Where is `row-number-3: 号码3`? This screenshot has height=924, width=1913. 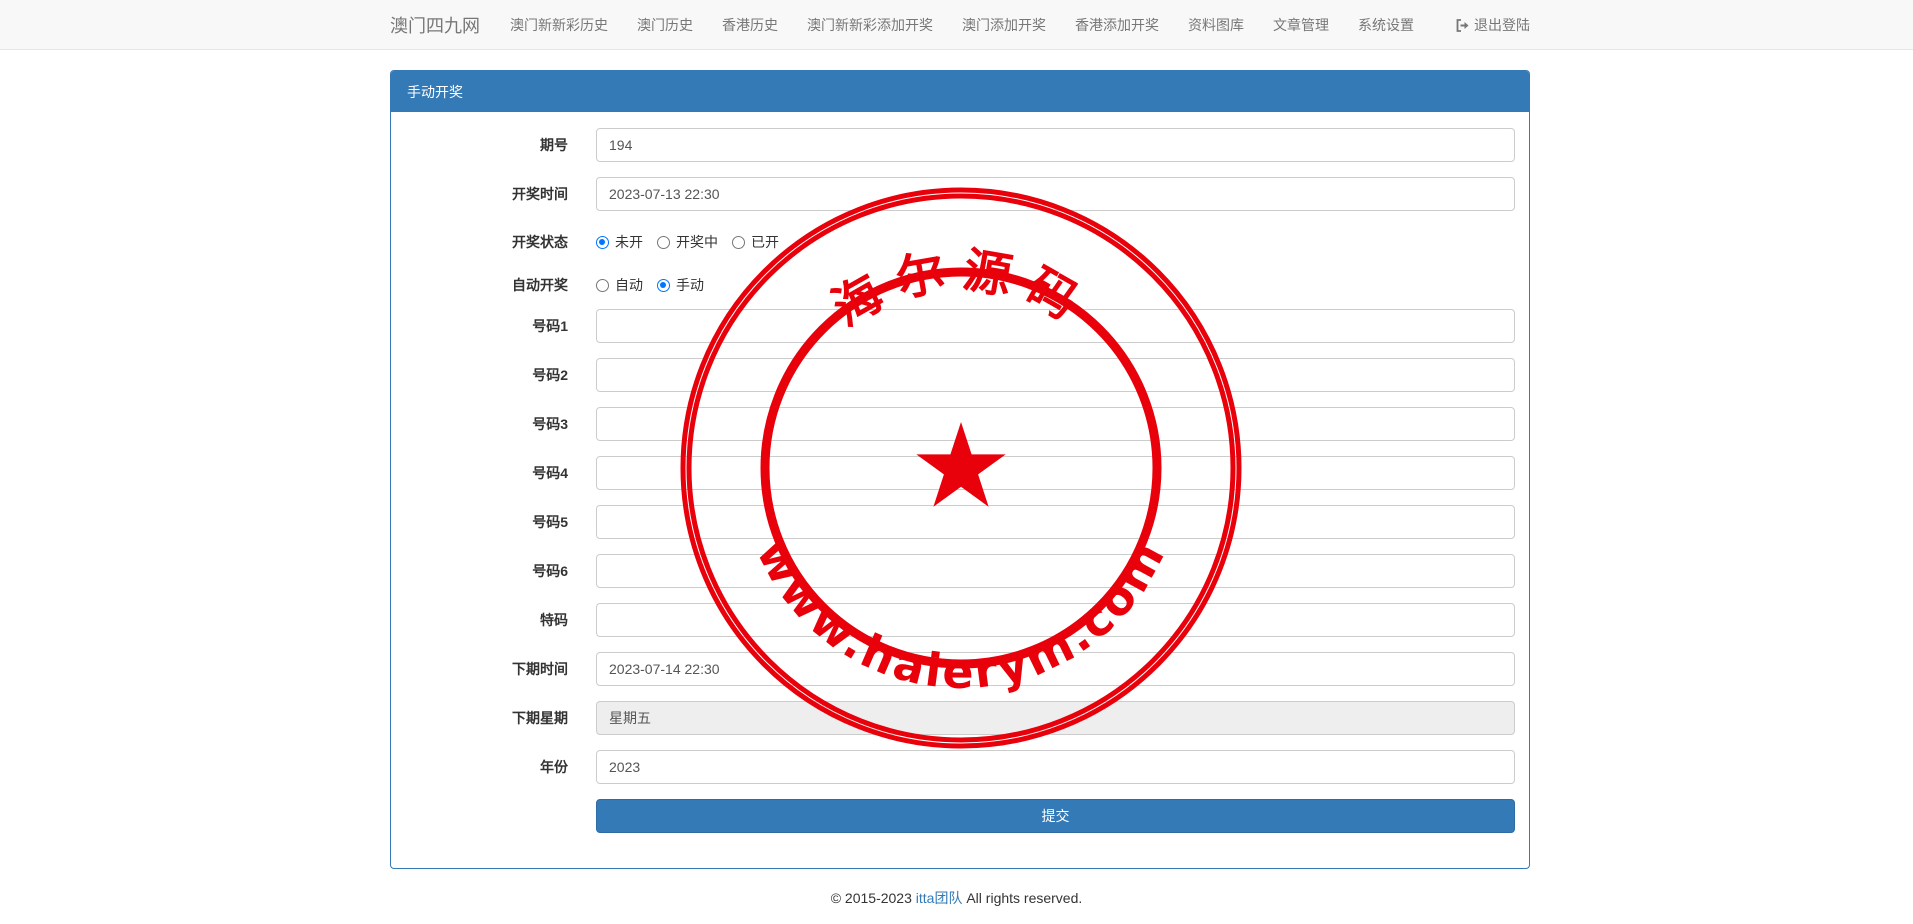 row-number-3: 号码3 is located at coordinates (960, 424).